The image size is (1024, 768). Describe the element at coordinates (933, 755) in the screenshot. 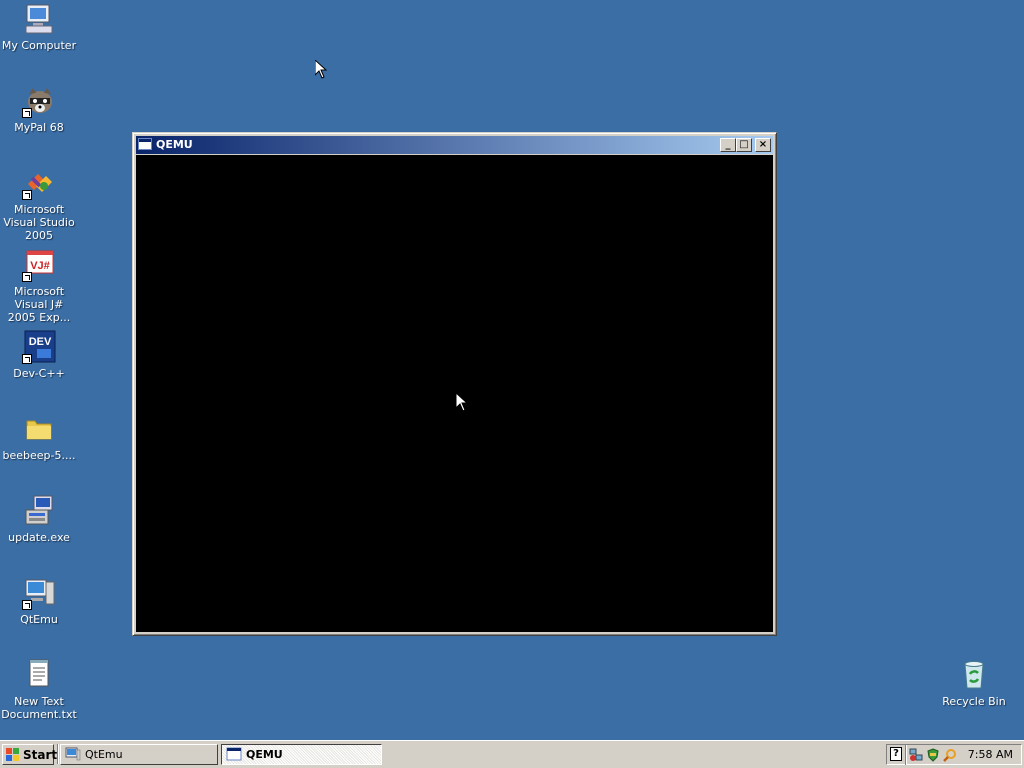

I see `security-shield-icon` at that location.